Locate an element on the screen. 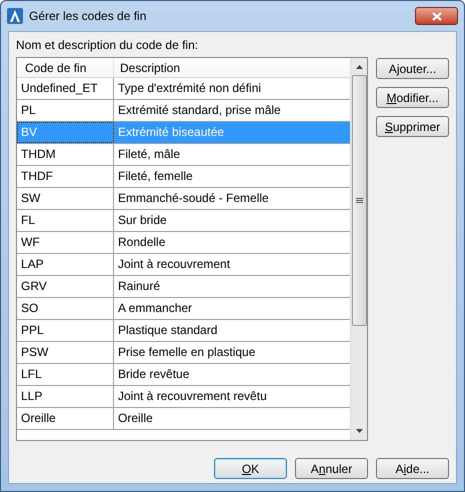  code-cell: SW is located at coordinates (65, 198).